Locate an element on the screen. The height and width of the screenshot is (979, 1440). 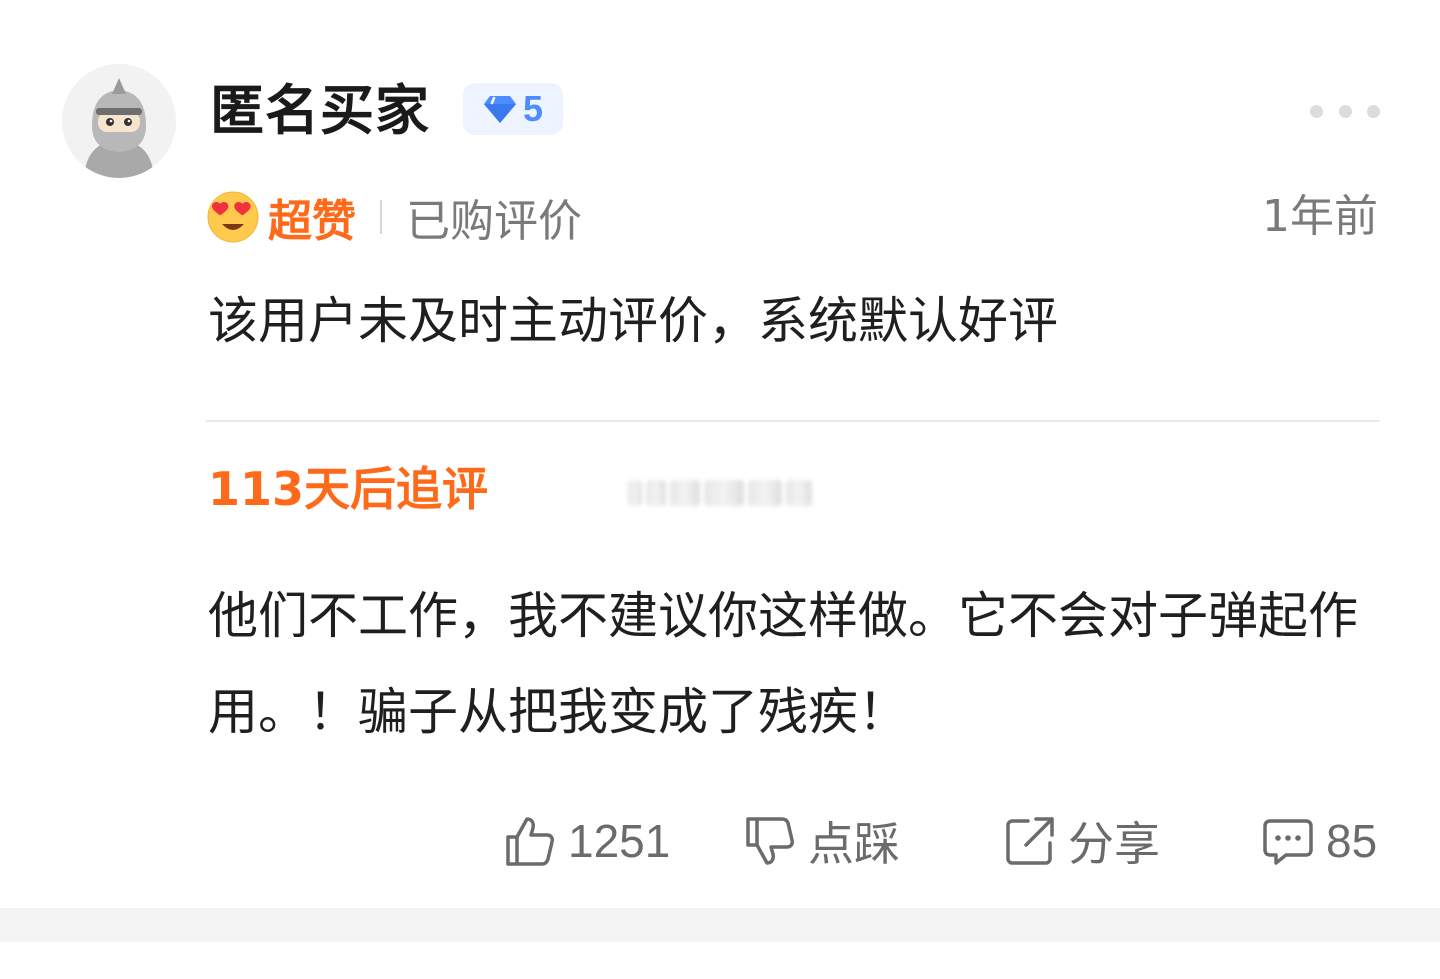
review-text: 该用户未及时主动评价，系统默认好评 is located at coordinates (633, 321).